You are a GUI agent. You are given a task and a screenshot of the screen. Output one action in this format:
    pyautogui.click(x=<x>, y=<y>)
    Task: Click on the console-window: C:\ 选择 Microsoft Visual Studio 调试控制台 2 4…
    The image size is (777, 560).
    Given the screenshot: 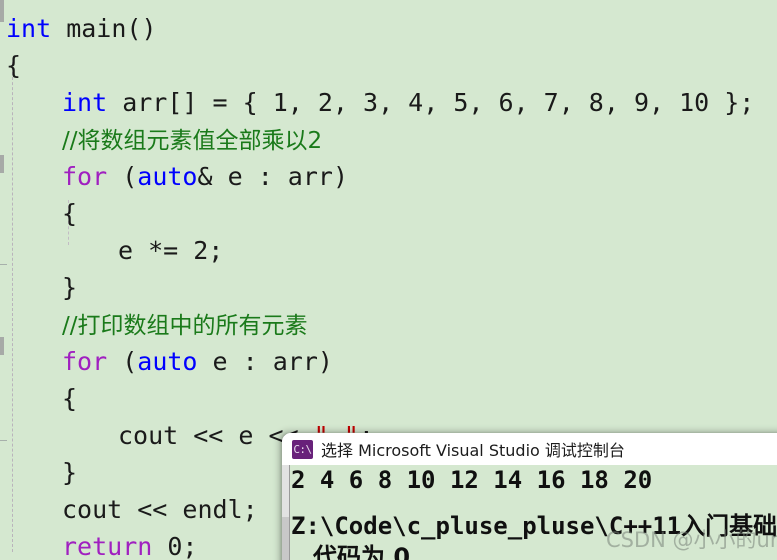 What is the action you would take?
    pyautogui.click(x=529, y=496)
    